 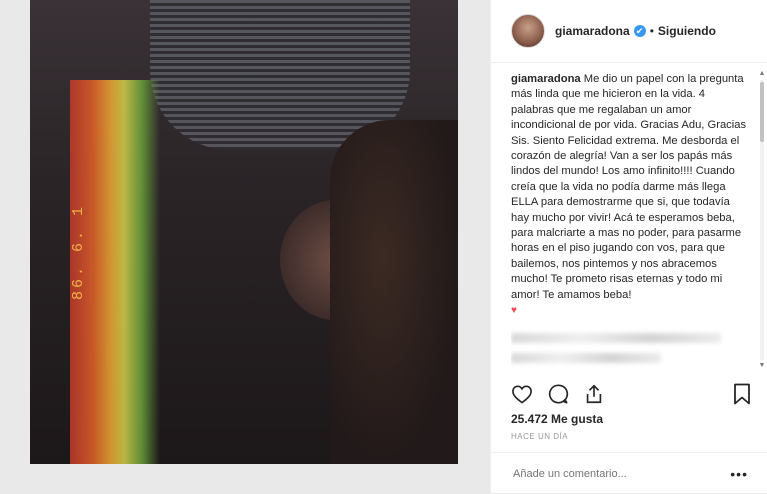 I want to click on bookmark-icon, so click(x=742, y=394).